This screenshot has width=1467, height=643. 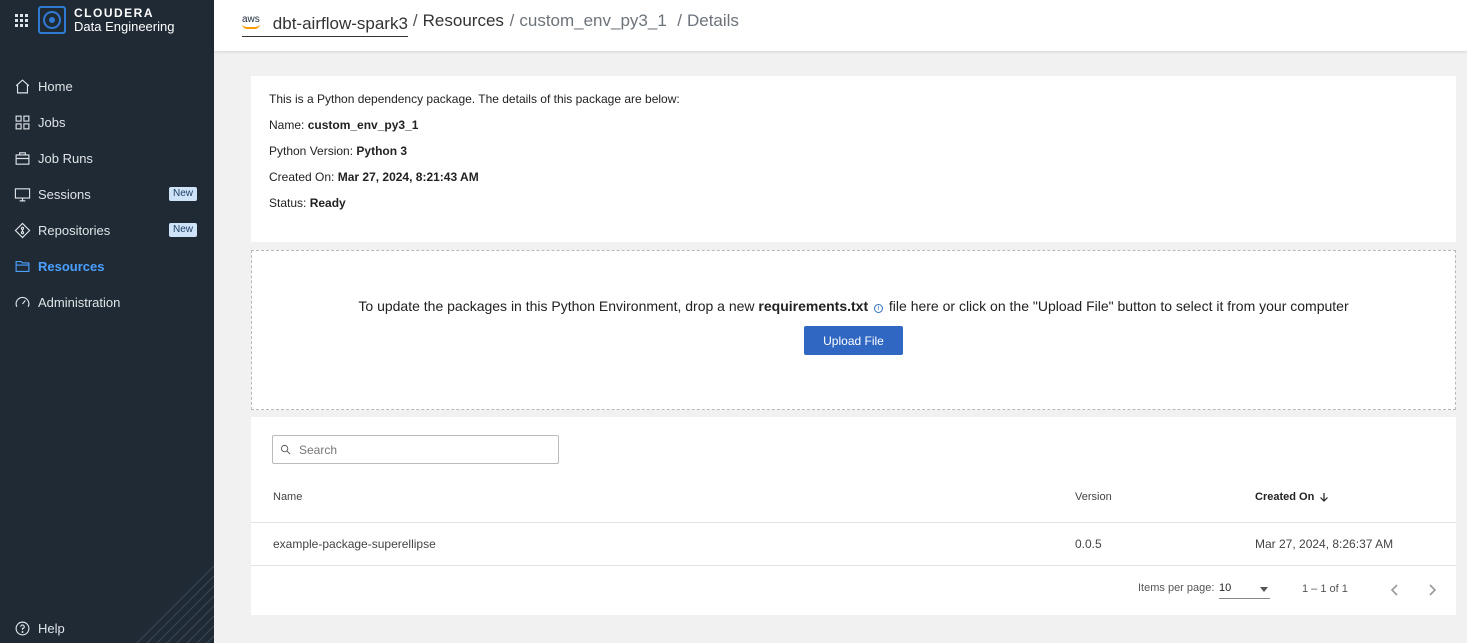 I want to click on detail-label: Name:, so click(x=287, y=125).